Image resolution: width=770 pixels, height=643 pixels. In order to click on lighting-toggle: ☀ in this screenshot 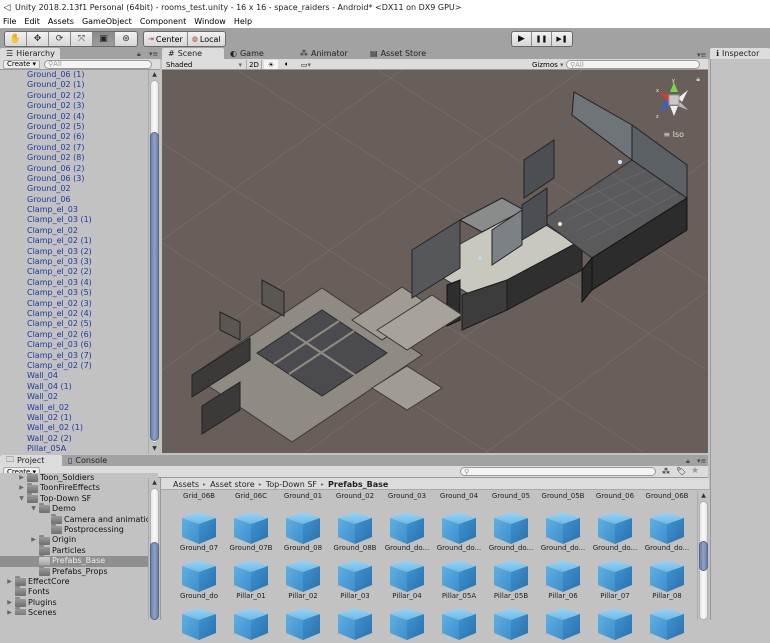, I will do `click(271, 64)`.